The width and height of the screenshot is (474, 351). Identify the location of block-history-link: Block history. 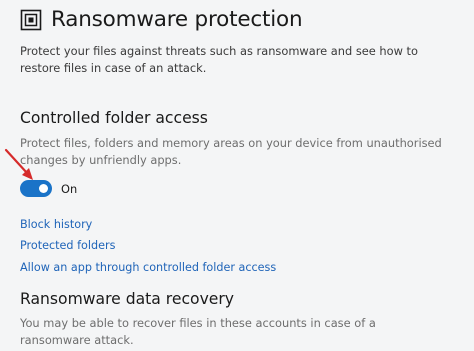
(56, 224).